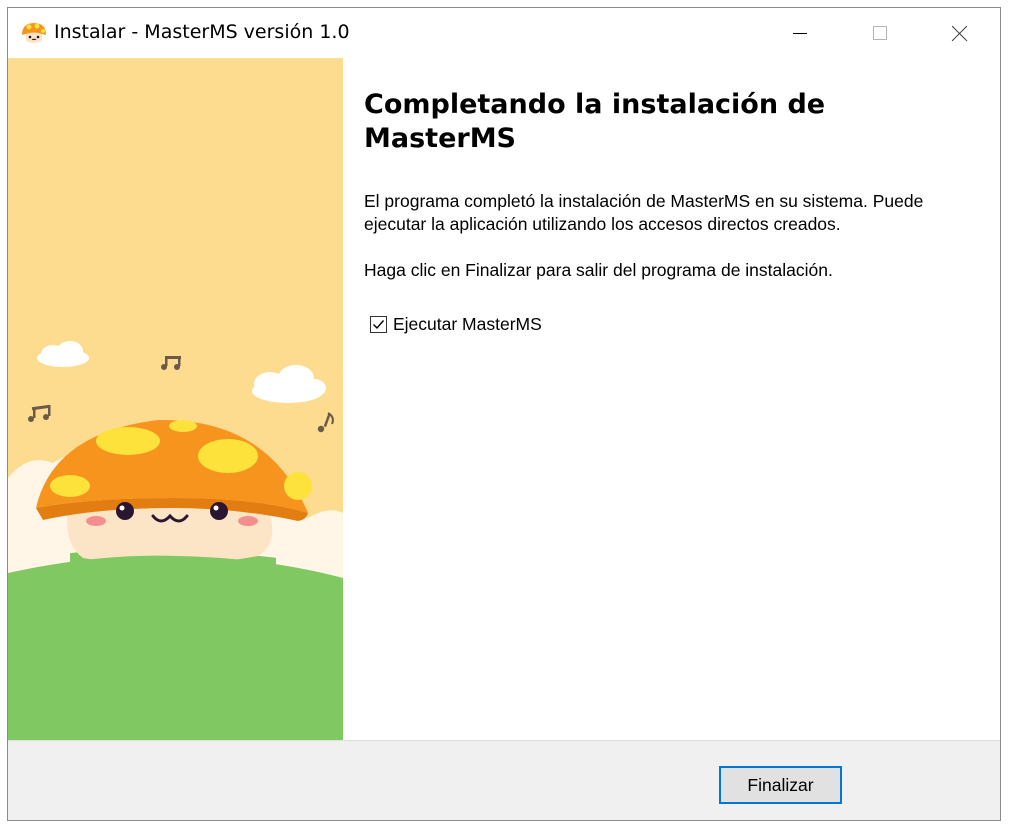 The height and width of the screenshot is (829, 1009). I want to click on mushroom-icon, so click(34, 33).